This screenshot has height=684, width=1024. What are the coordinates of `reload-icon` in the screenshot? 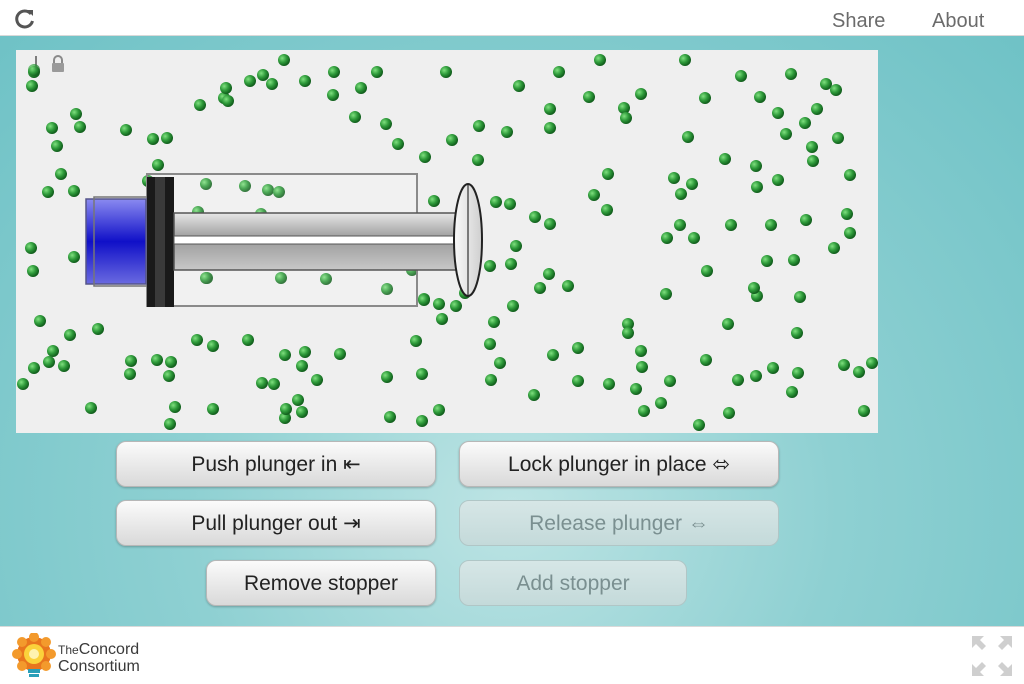 It's located at (25, 19).